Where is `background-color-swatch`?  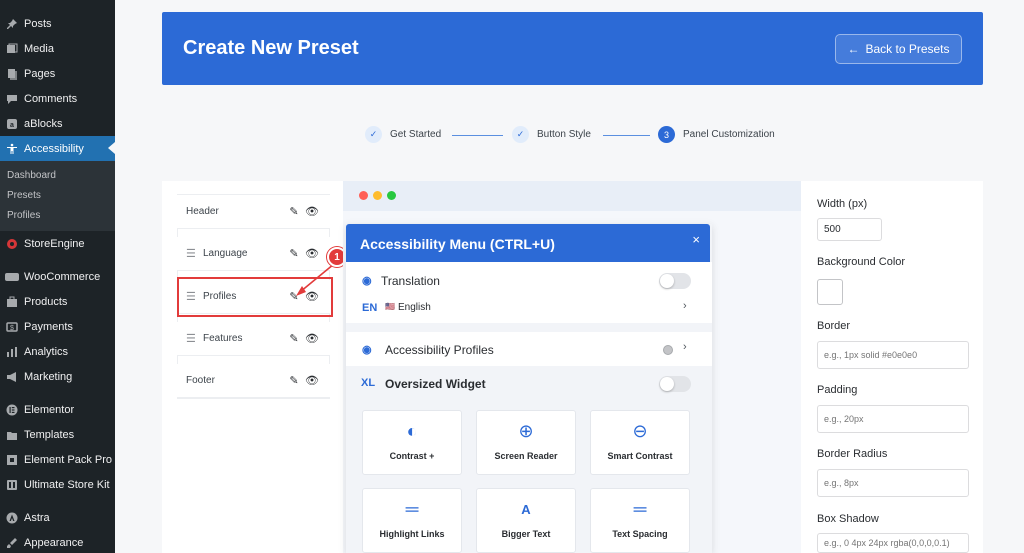
background-color-swatch is located at coordinates (830, 292).